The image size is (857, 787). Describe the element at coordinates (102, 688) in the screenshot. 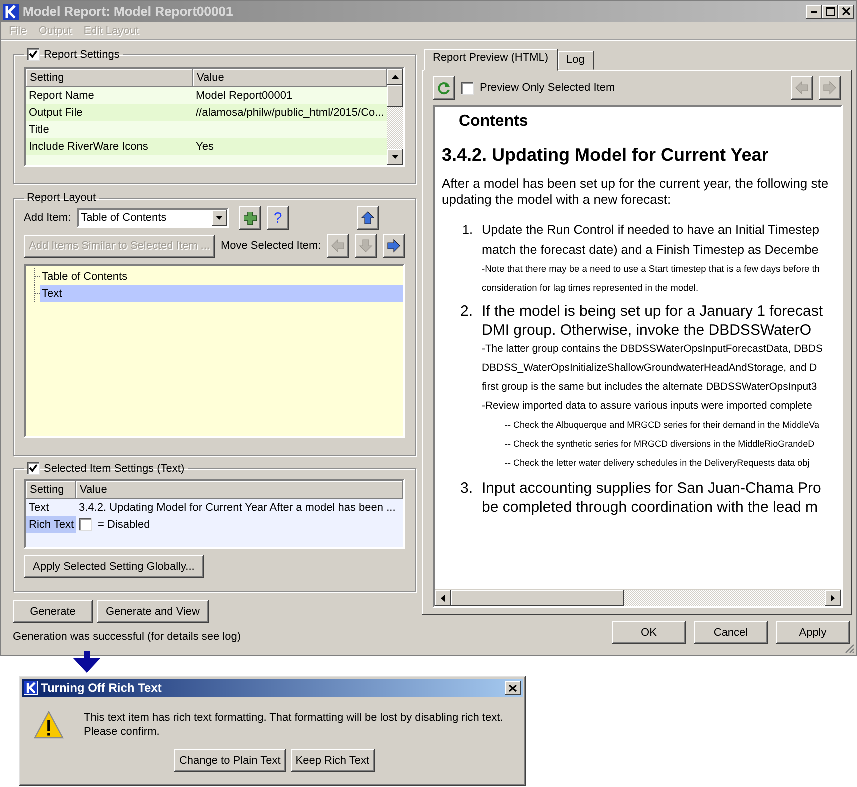

I see `dialog-title: Turning Off Rich Text` at that location.